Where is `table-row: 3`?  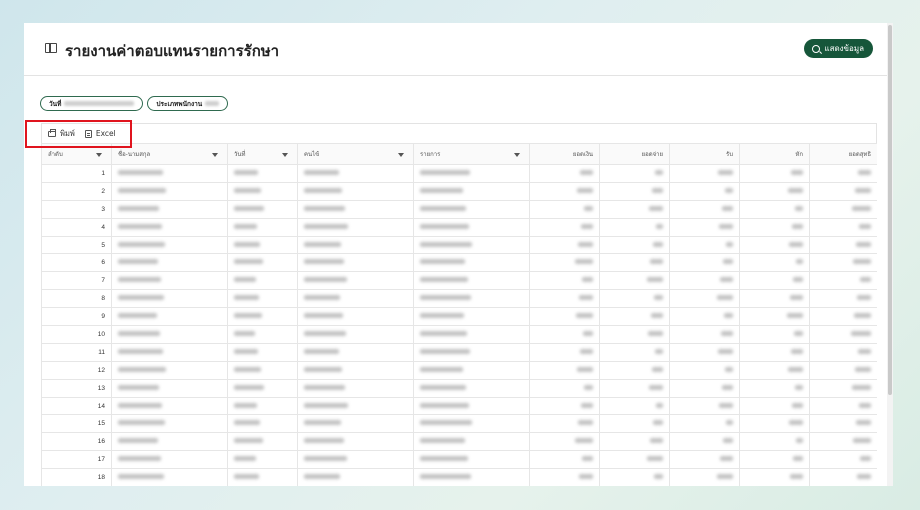
table-row: 3 is located at coordinates (459, 209).